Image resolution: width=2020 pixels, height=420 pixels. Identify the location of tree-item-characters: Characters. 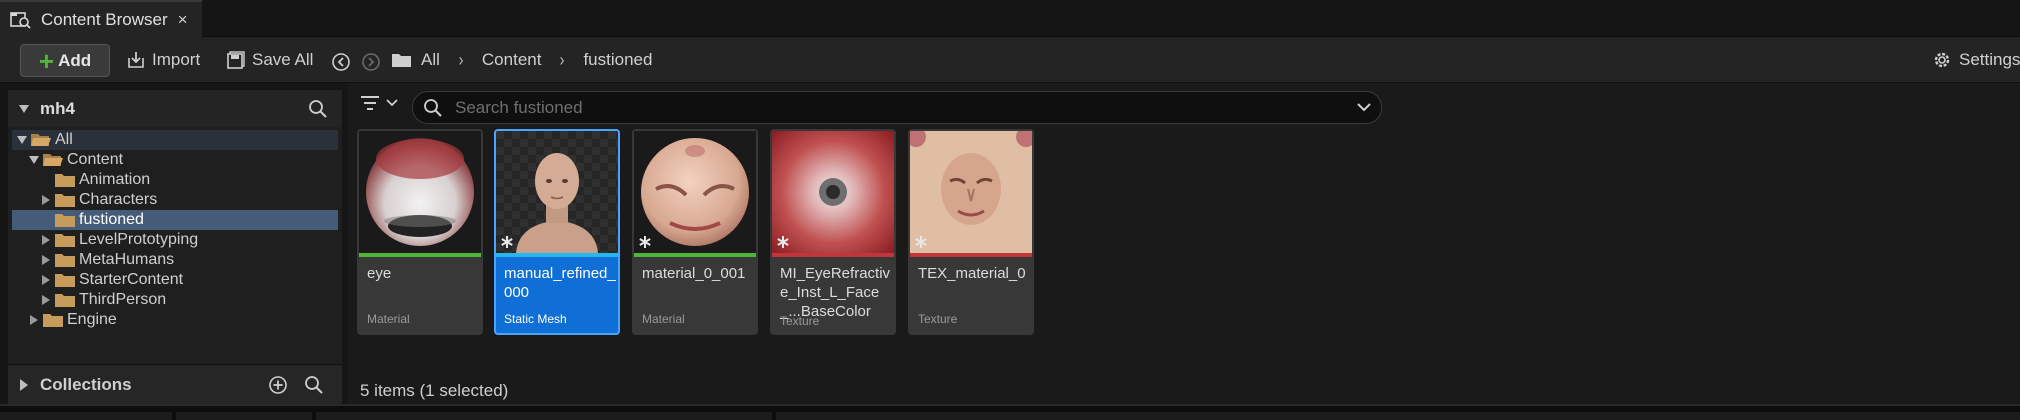
(175, 200).